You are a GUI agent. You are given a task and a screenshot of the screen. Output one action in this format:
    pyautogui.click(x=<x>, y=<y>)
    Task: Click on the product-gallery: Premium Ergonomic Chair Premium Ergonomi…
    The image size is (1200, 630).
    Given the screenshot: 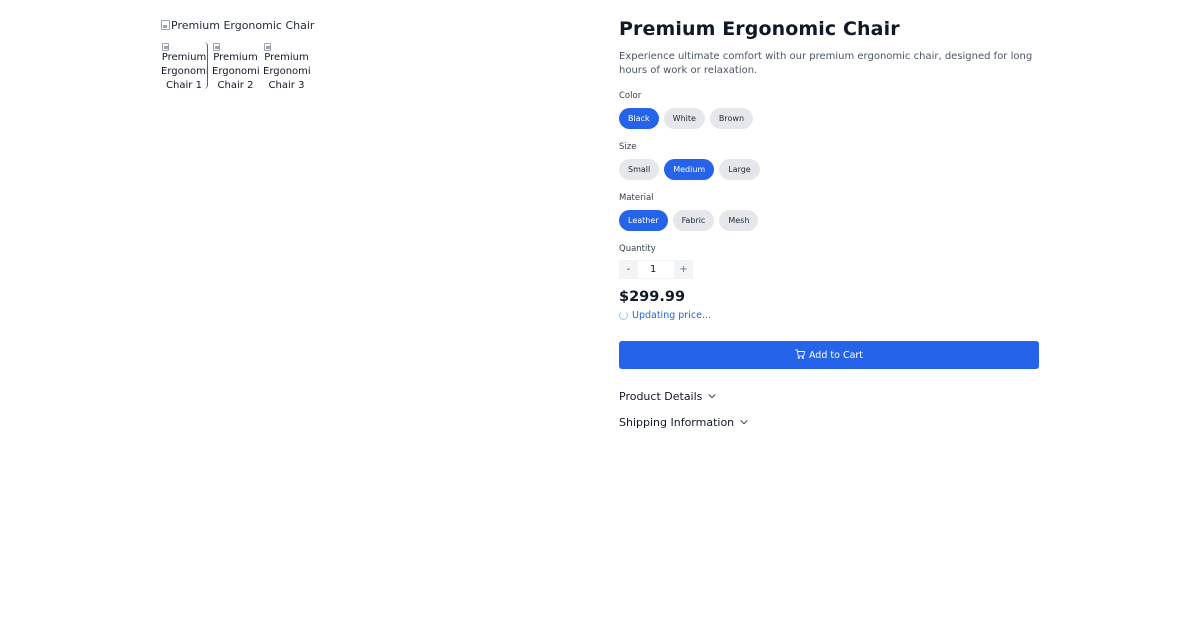 What is the action you would take?
    pyautogui.click(x=371, y=53)
    